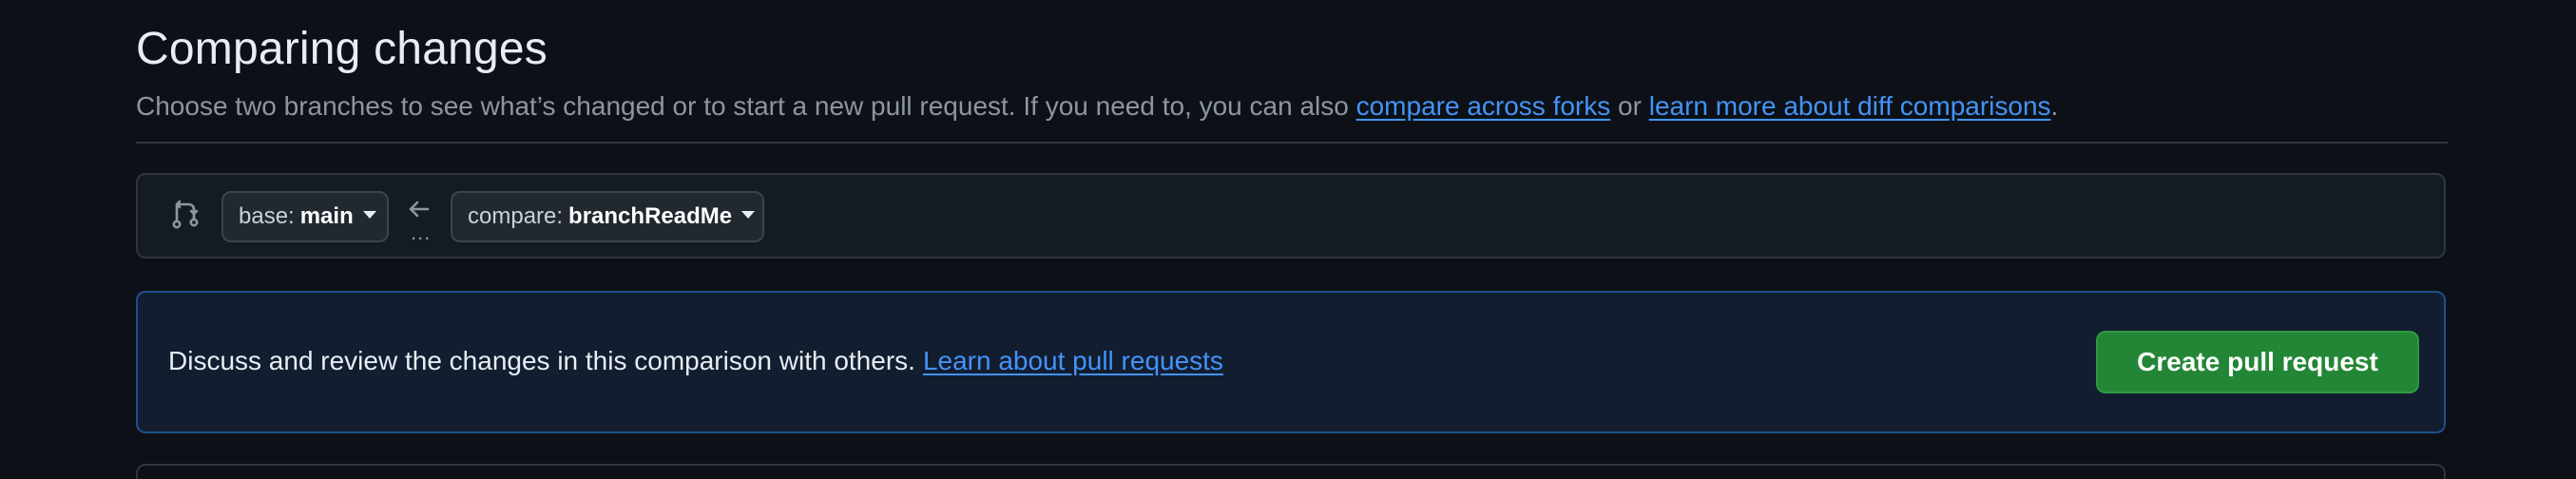 This screenshot has width=2576, height=479. I want to click on compare-branch-button: compare: branchReadMe, so click(607, 216).